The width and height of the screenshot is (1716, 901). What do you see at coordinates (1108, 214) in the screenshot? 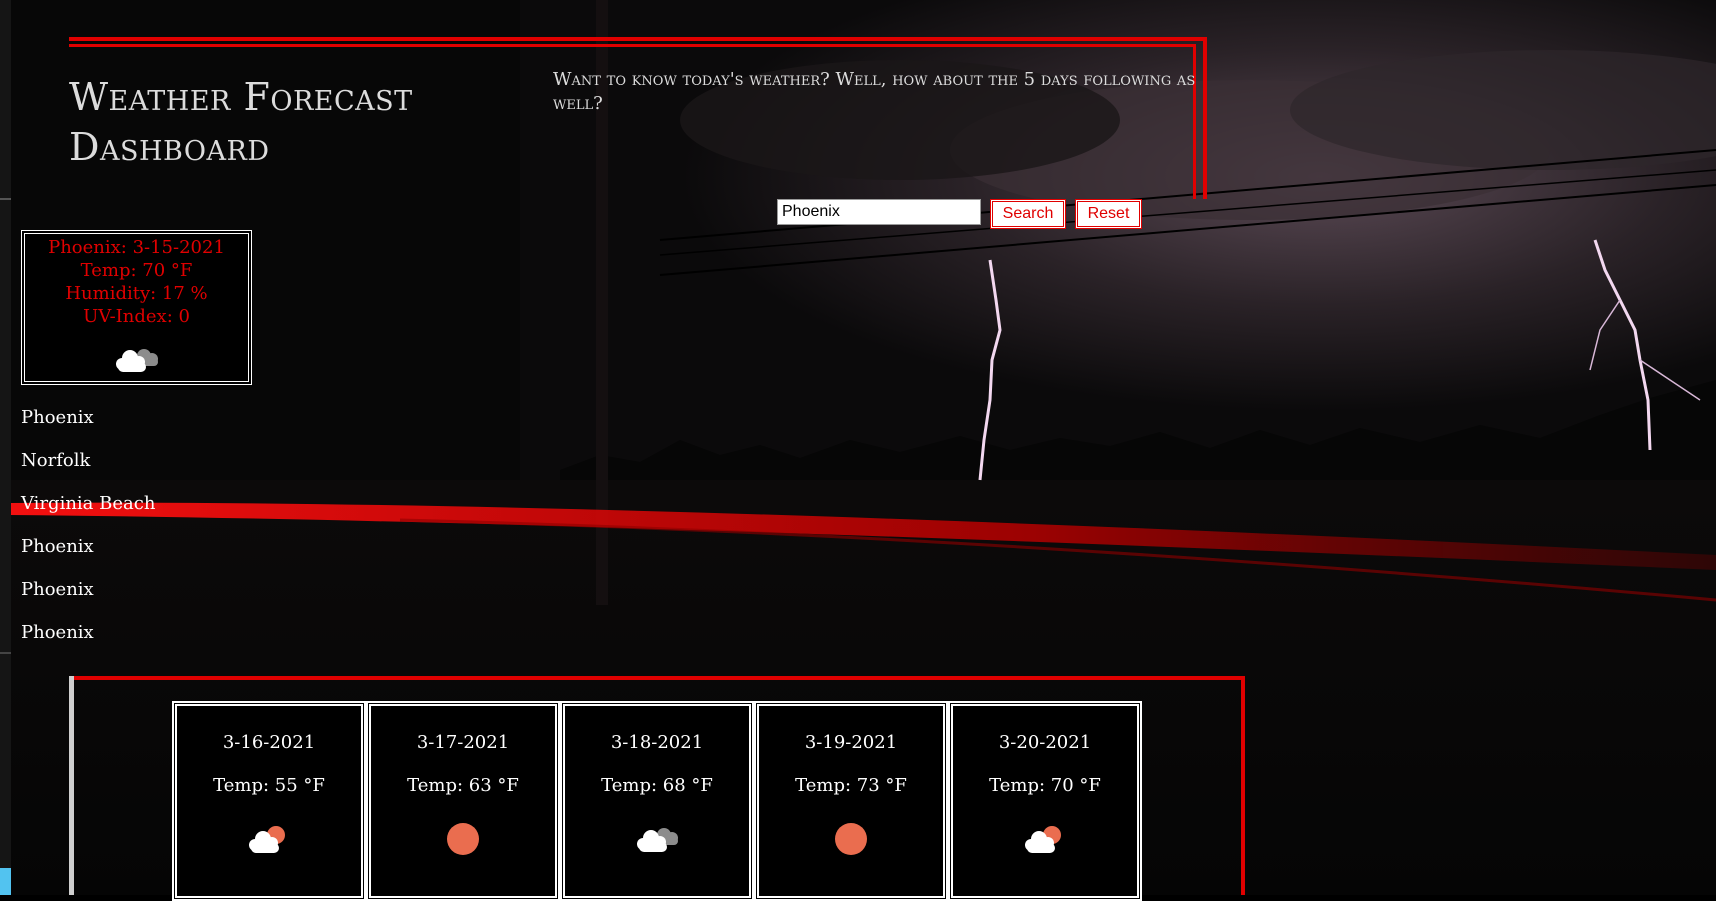
I see `reset-button: Reset` at bounding box center [1108, 214].